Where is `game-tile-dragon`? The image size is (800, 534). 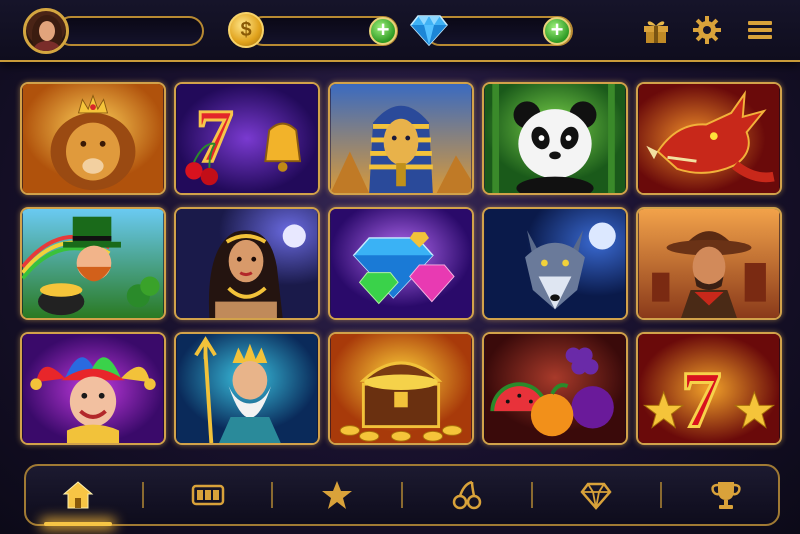
game-tile-dragon is located at coordinates (709, 138).